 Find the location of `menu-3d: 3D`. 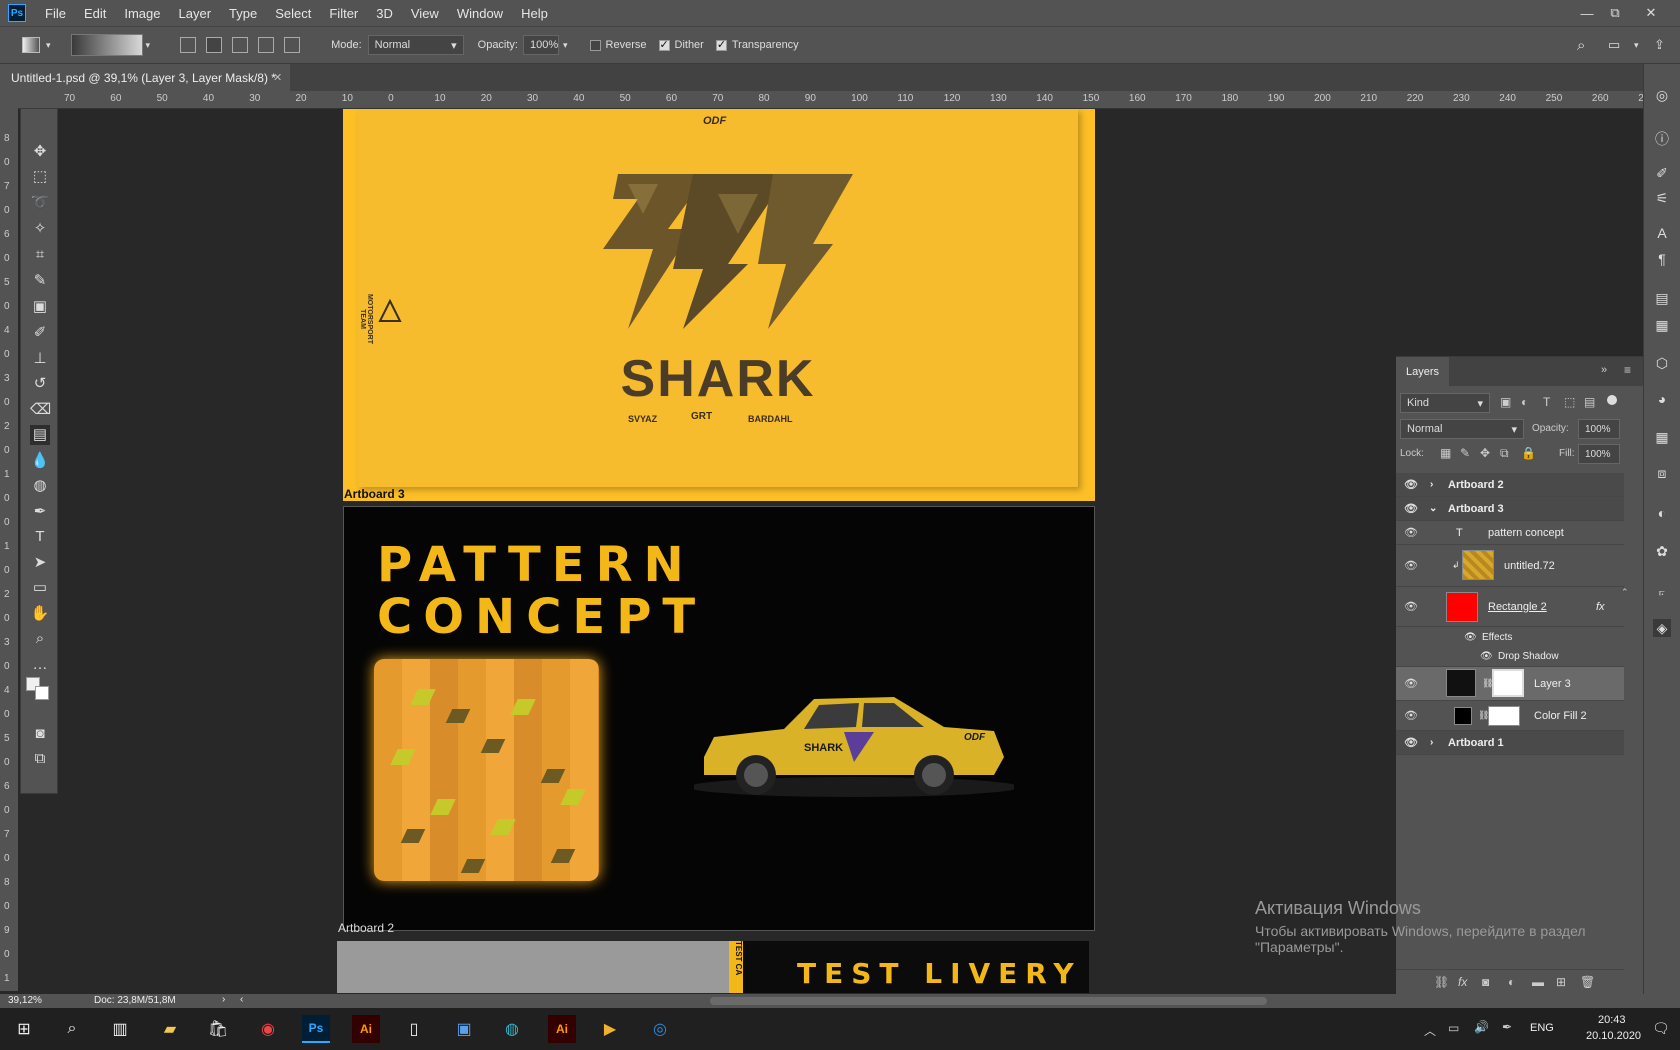

menu-3d: 3D is located at coordinates (384, 13).